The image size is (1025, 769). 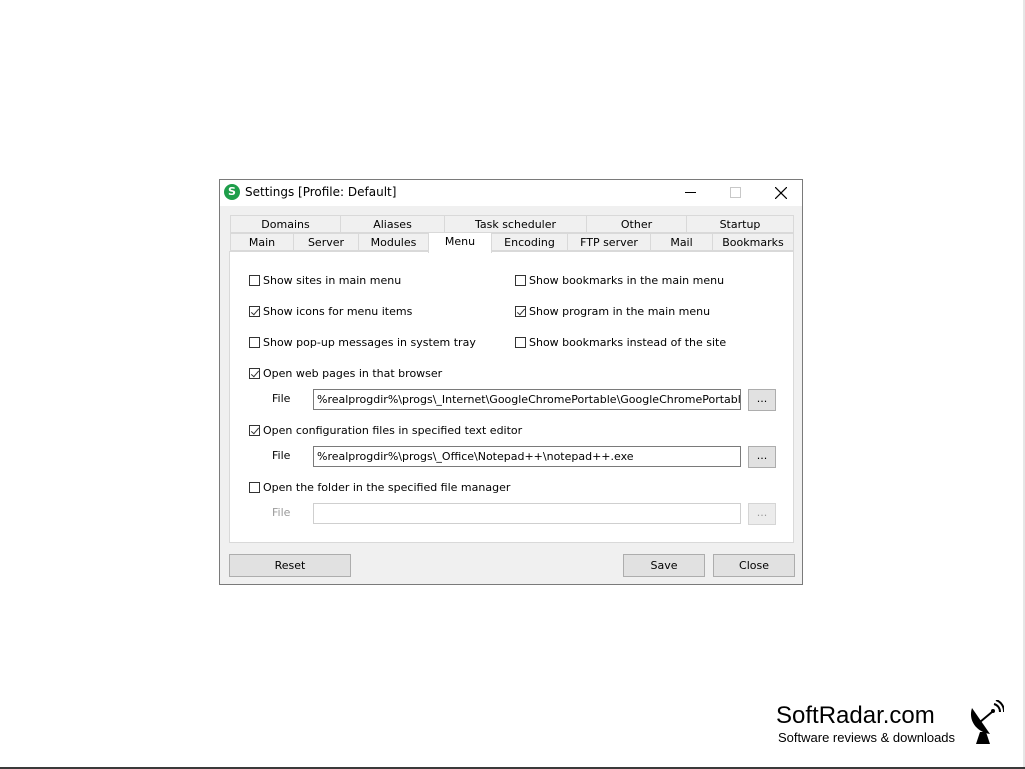 I want to click on maximize-button, so click(x=735, y=193).